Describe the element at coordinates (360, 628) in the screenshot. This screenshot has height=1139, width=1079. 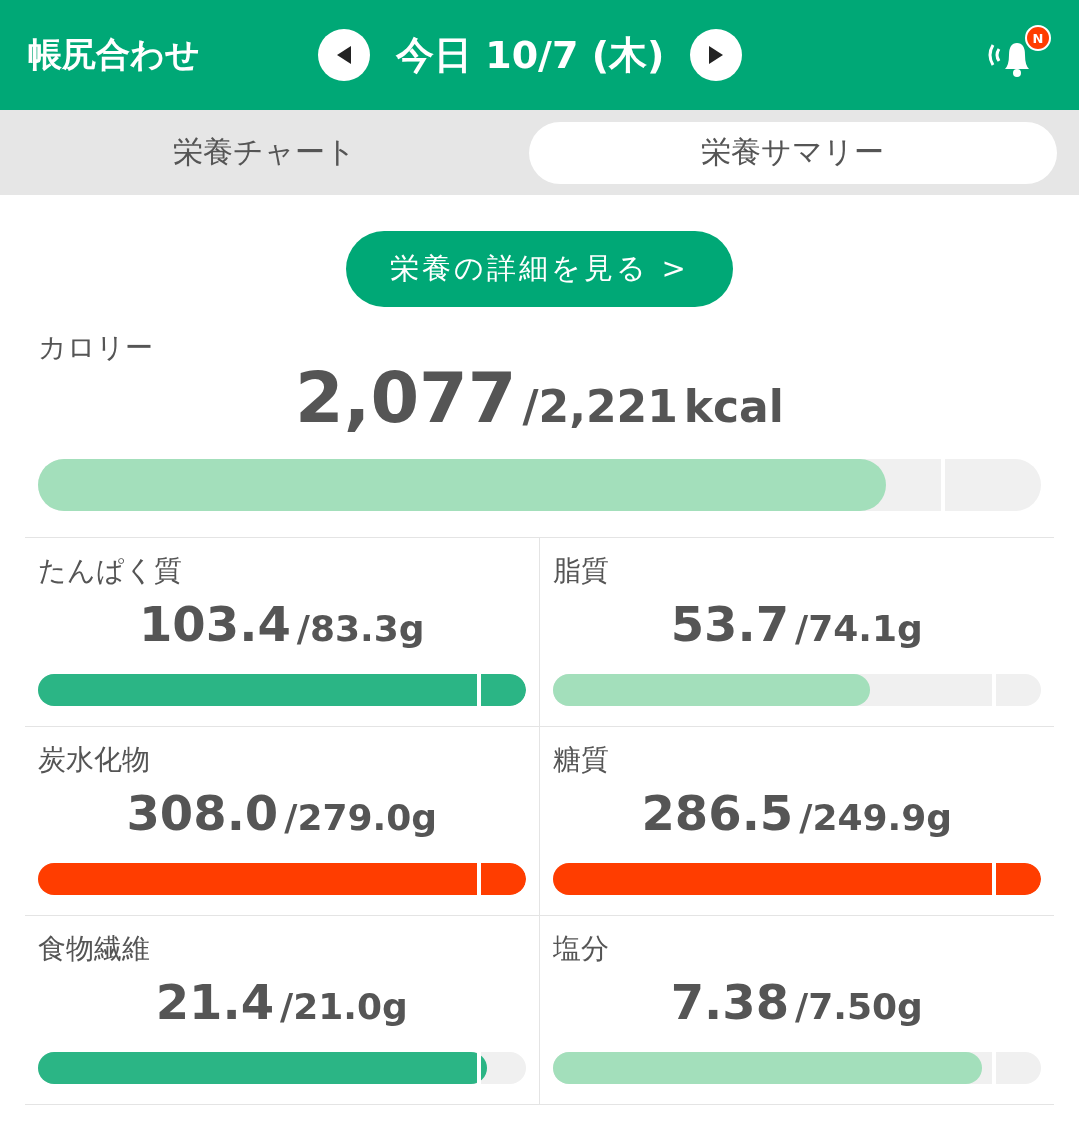
I see `nutrient-target: /83.3g` at that location.